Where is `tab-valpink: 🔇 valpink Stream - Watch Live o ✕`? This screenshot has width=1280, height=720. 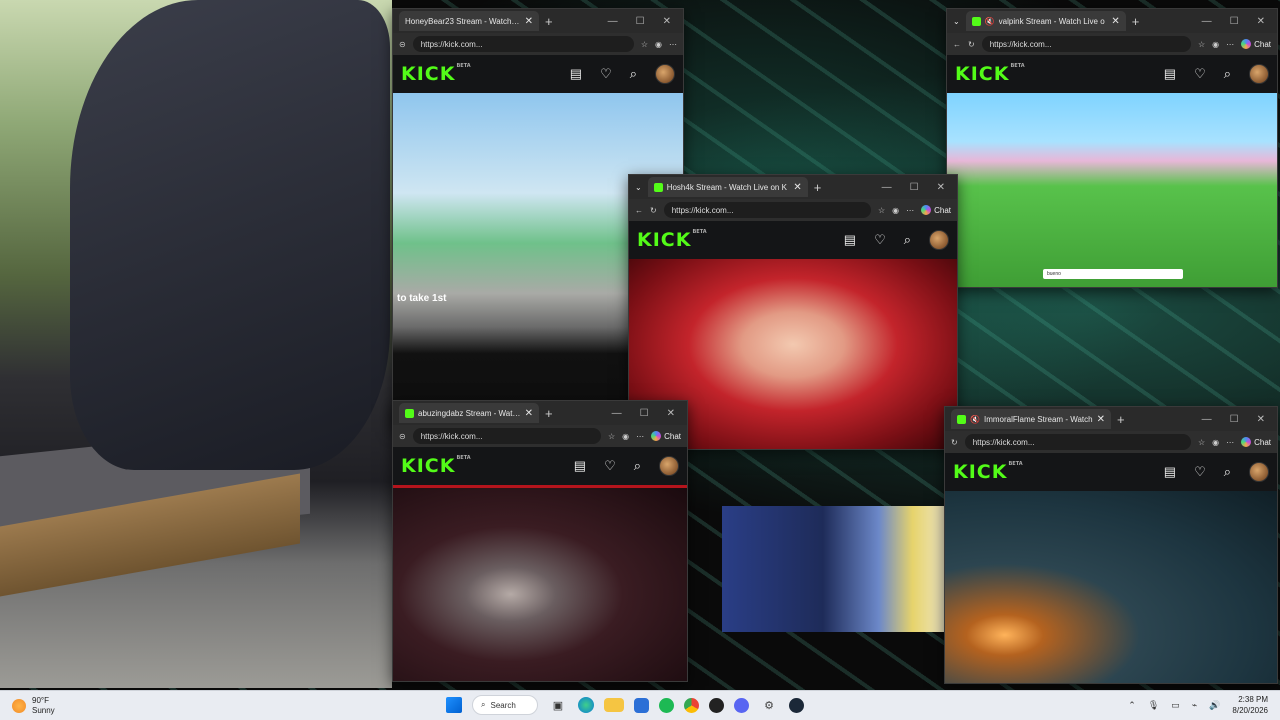 tab-valpink: 🔇 valpink Stream - Watch Live o ✕ is located at coordinates (1045, 21).